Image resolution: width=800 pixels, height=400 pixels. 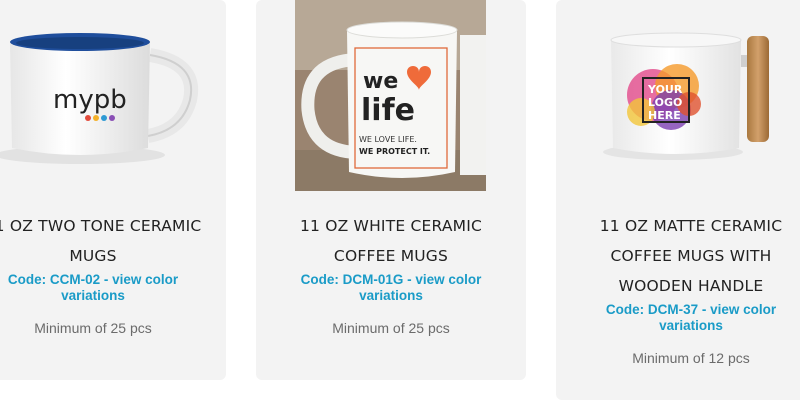 What do you see at coordinates (394, 151) in the screenshot?
I see `mug-small-text-2: WE PROTECT IT.` at bounding box center [394, 151].